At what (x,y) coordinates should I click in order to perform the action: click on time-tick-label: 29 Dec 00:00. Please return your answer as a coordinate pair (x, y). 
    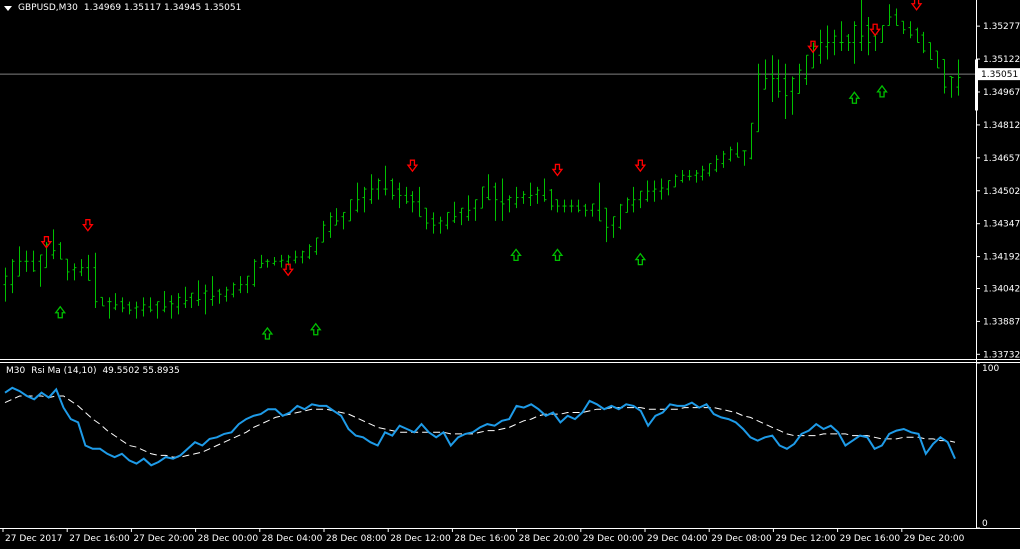
    Looking at the image, I should click on (613, 539).